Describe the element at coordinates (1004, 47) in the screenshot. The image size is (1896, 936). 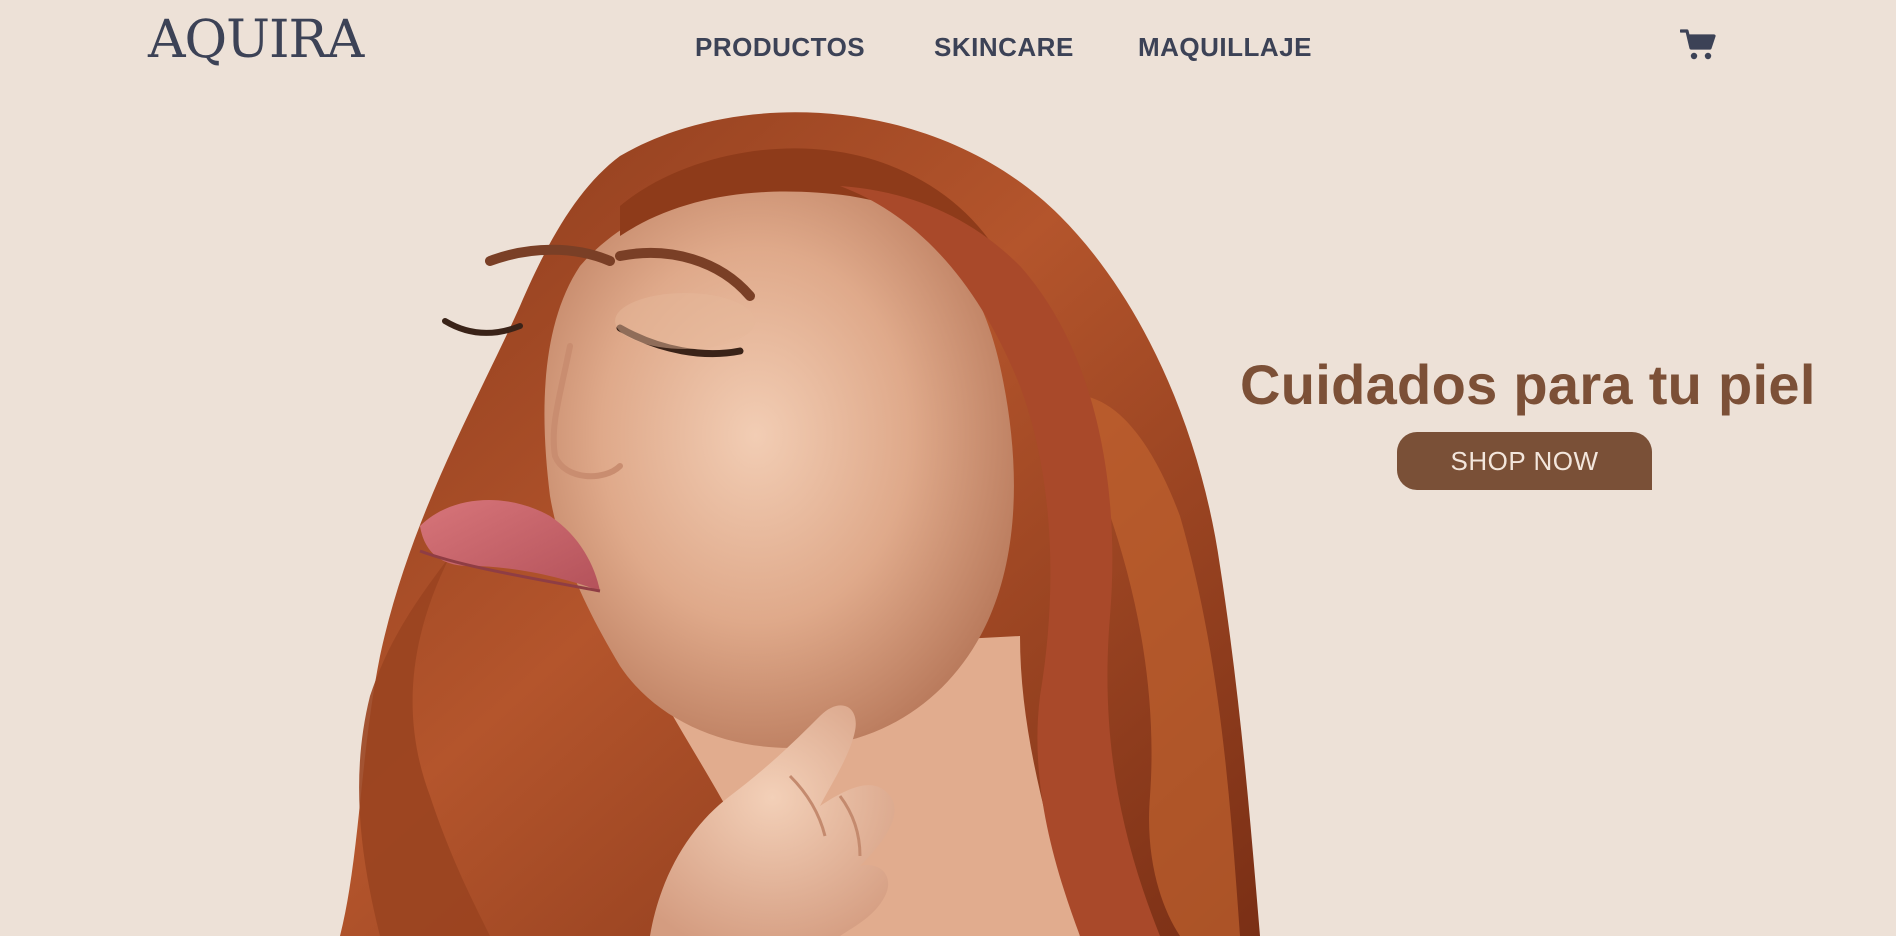
I see `nav-item-skincare: SKINCARE` at that location.